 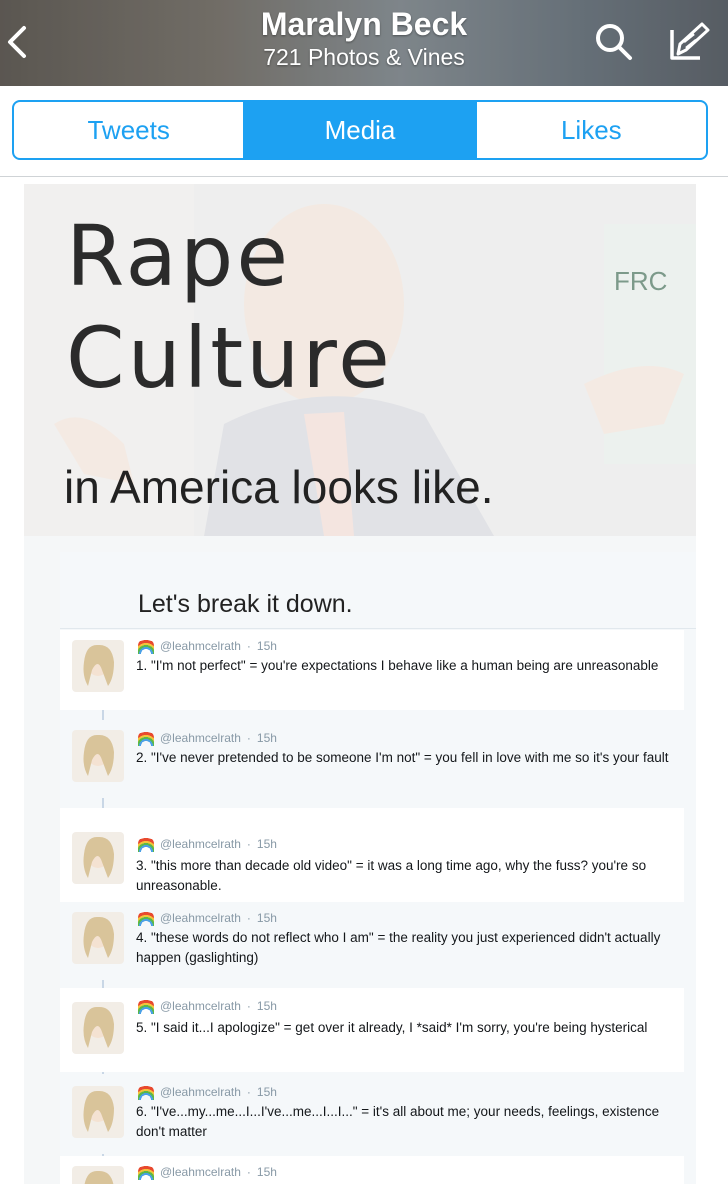 I want to click on banner-line-2: Culture, so click(x=229, y=358).